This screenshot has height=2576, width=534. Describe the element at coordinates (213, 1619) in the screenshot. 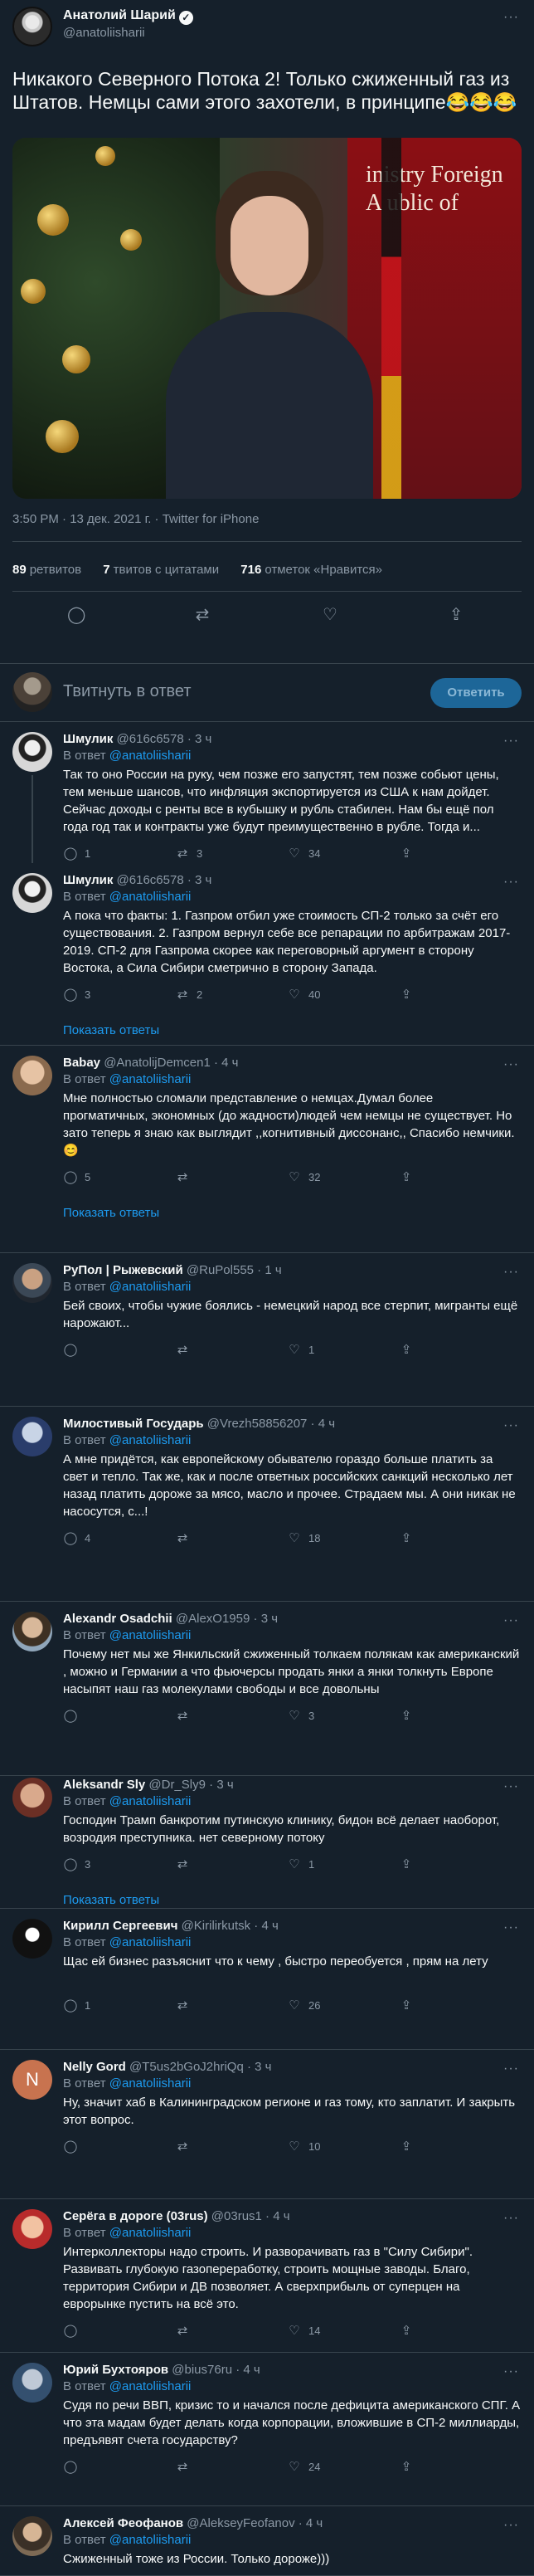

I see `reply-author-handle: @AlexO1959` at that location.